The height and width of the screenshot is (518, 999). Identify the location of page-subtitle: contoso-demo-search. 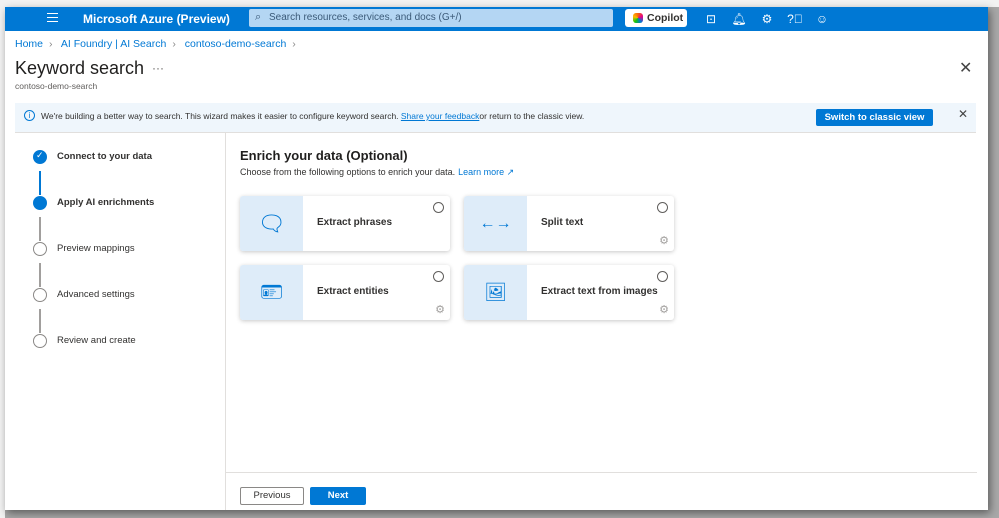
(56, 86).